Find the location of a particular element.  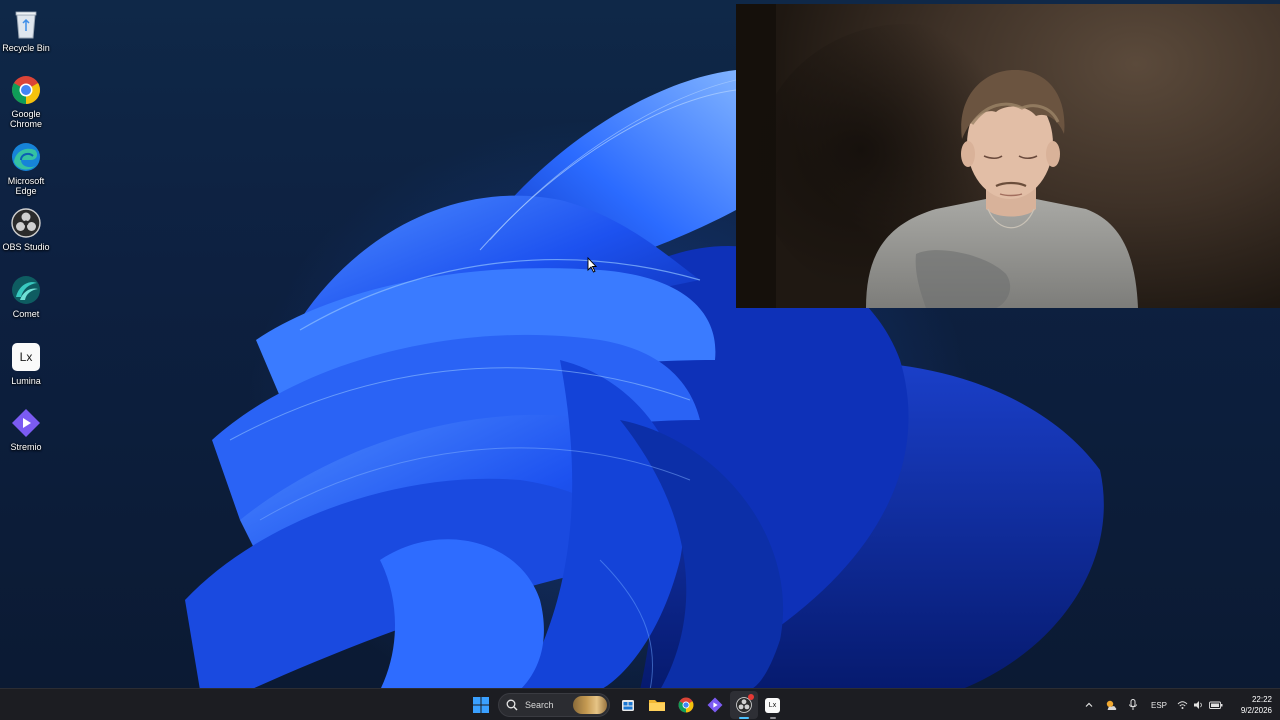

desktop-icon-obs-studio: OBS Studio is located at coordinates (26, 227).